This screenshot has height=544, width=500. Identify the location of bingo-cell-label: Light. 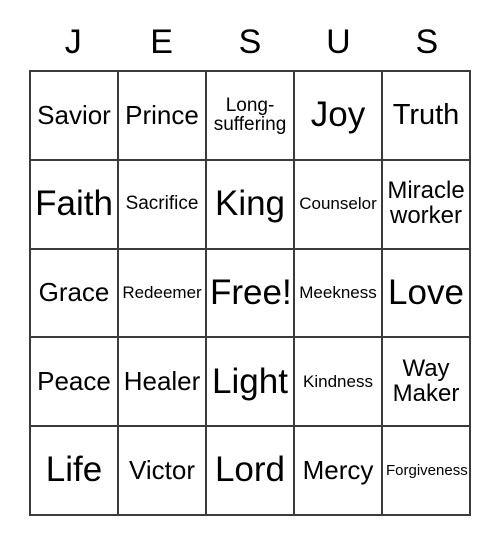
(250, 381).